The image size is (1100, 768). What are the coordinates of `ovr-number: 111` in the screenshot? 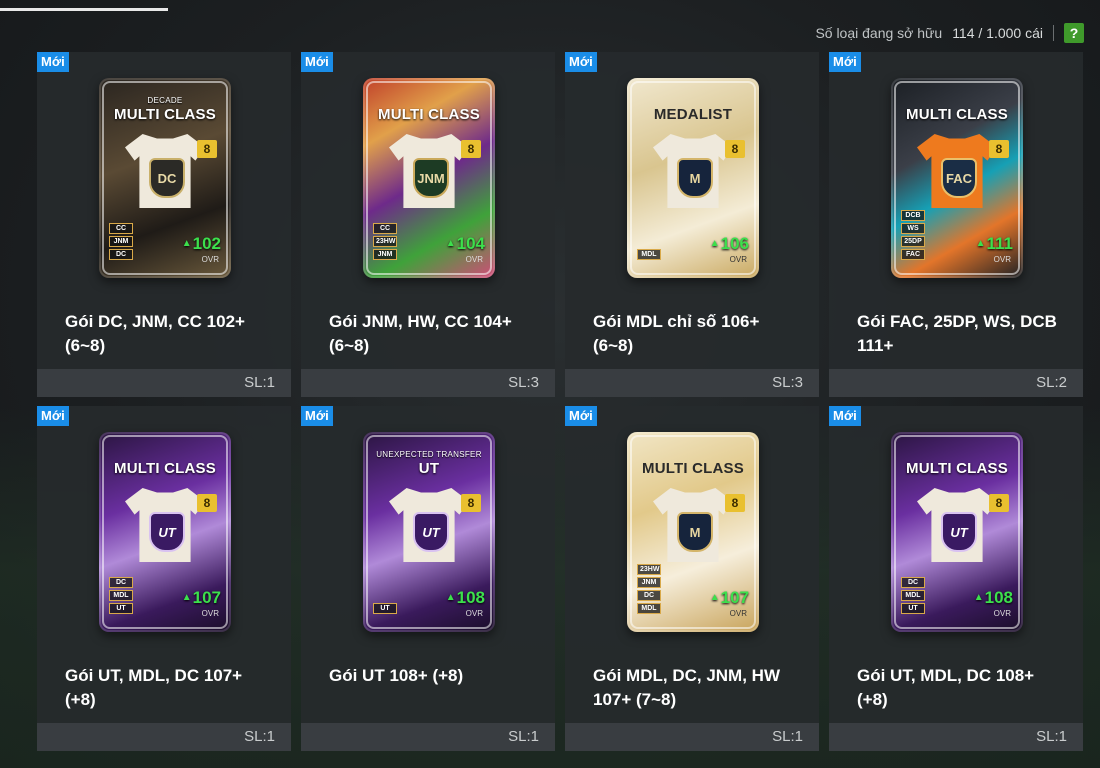 It's located at (1000, 243).